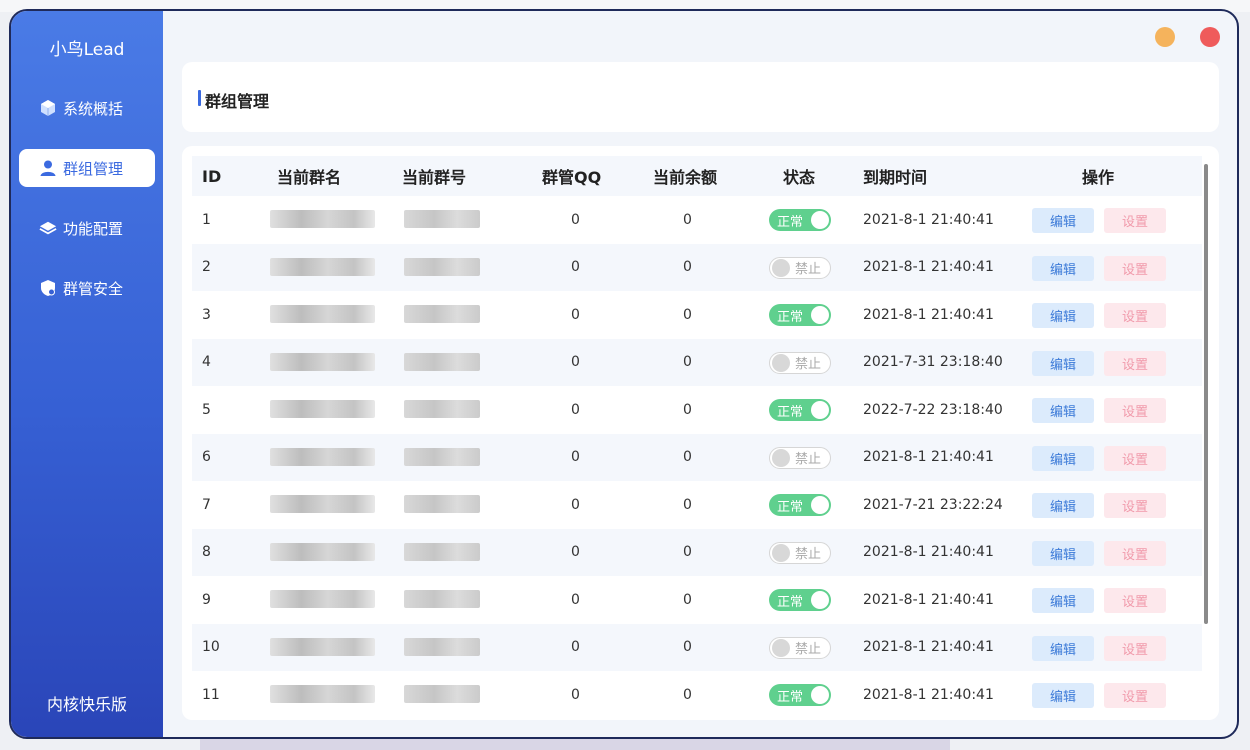 Image resolution: width=1250 pixels, height=750 pixels. What do you see at coordinates (697, 505) in the screenshot?
I see `table-row: 7 0 0 正常 2021-7-21 23:22:24 编辑 设置` at bounding box center [697, 505].